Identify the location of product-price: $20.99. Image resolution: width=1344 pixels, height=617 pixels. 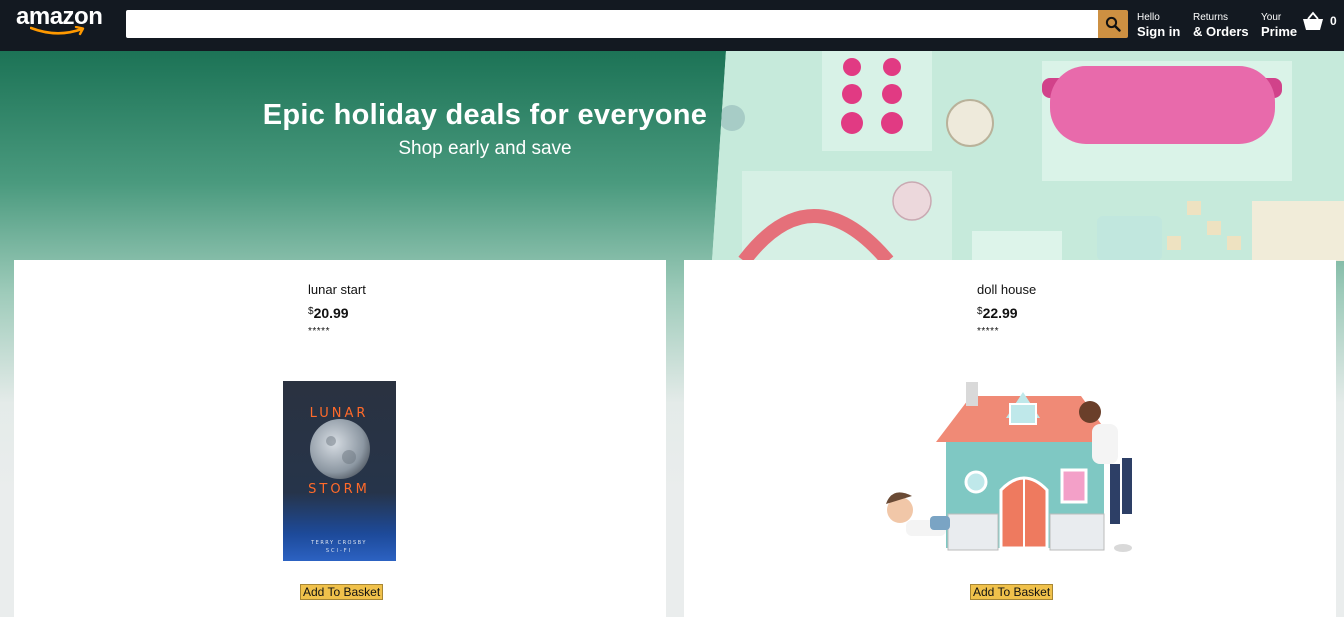
(328, 313).